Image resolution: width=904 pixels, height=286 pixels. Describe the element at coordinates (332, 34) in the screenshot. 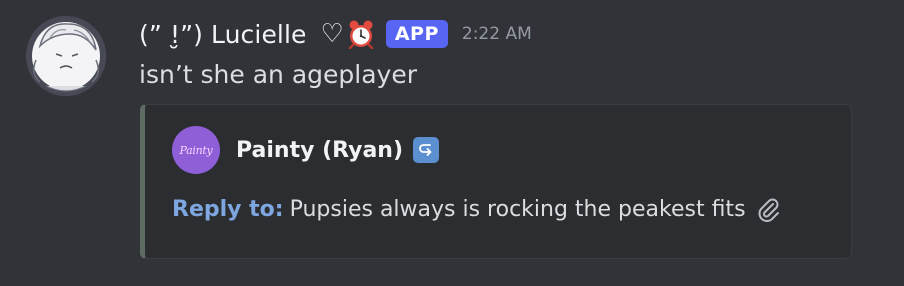

I see `heart-emoji: ♡` at that location.